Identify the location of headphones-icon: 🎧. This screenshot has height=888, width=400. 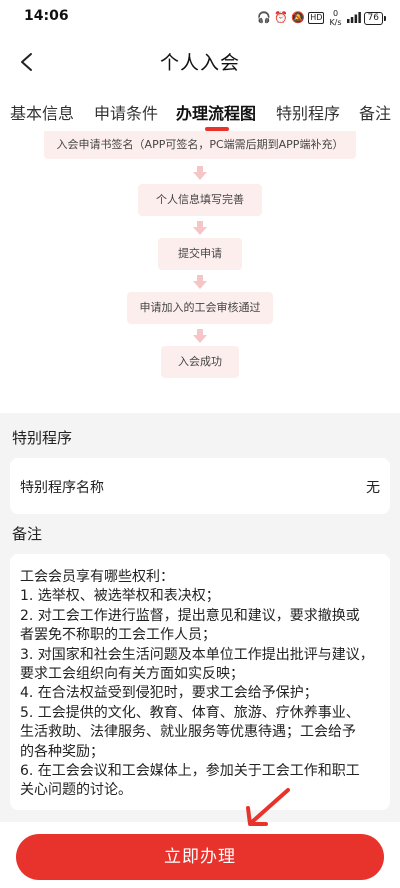
(264, 17).